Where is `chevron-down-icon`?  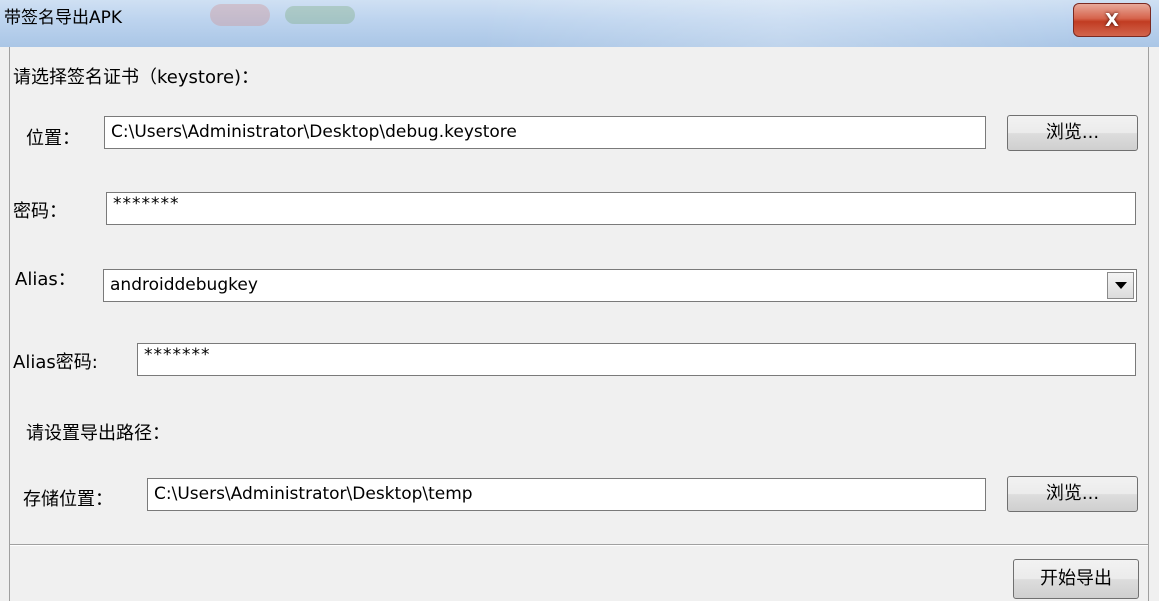 chevron-down-icon is located at coordinates (1120, 285).